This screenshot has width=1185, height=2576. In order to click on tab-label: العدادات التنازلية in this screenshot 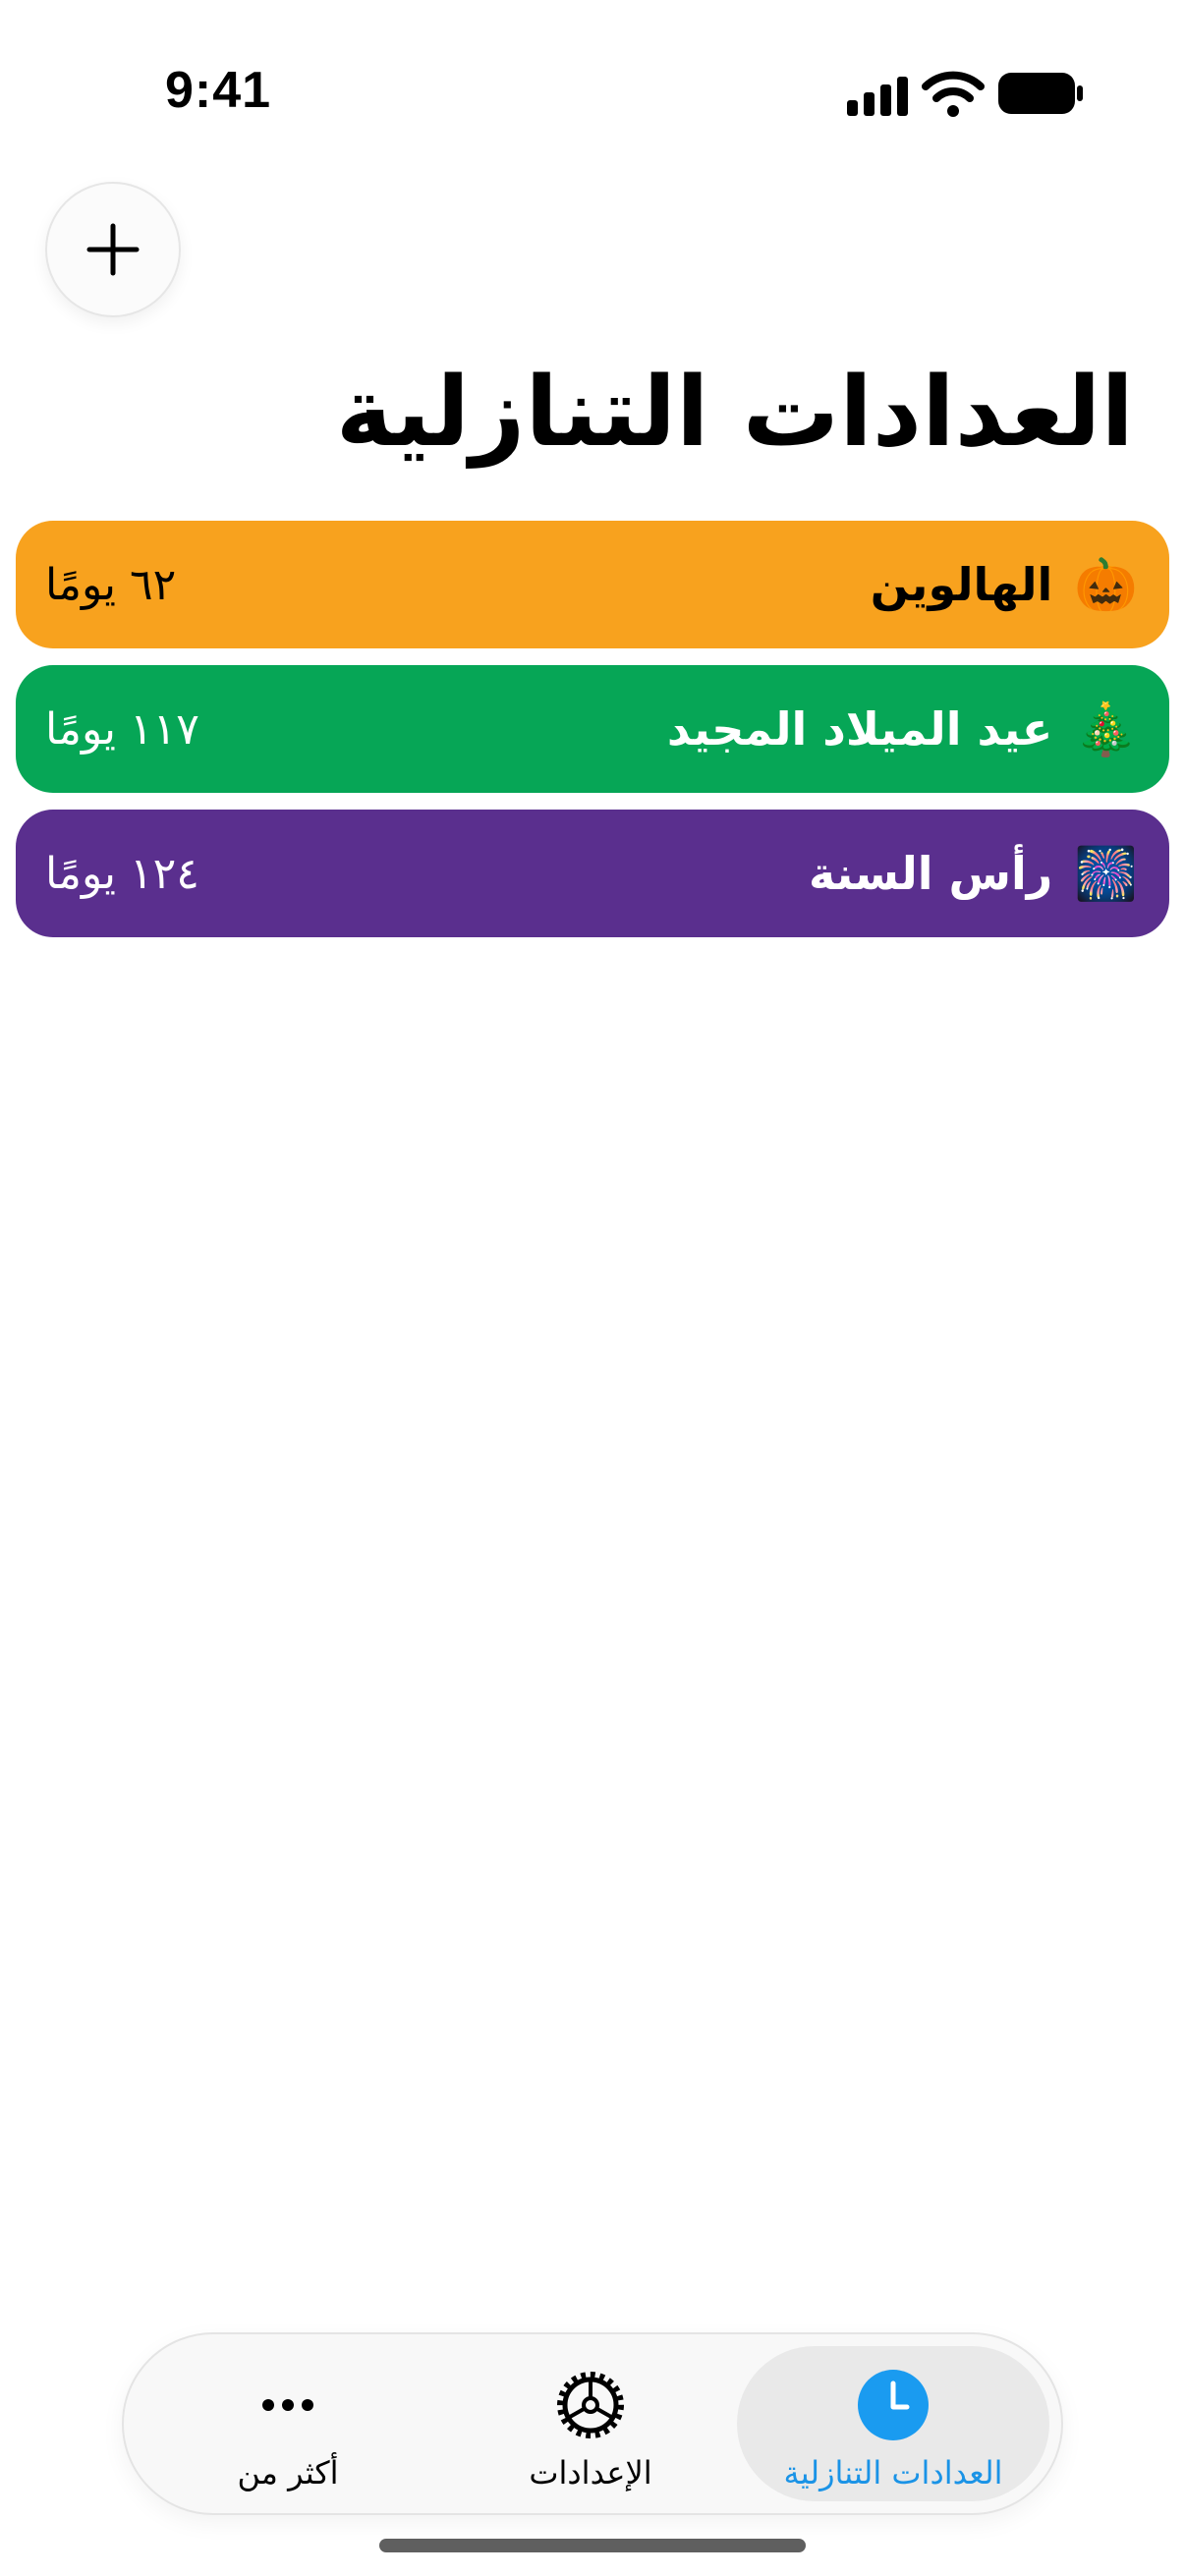, I will do `click(893, 2473)`.